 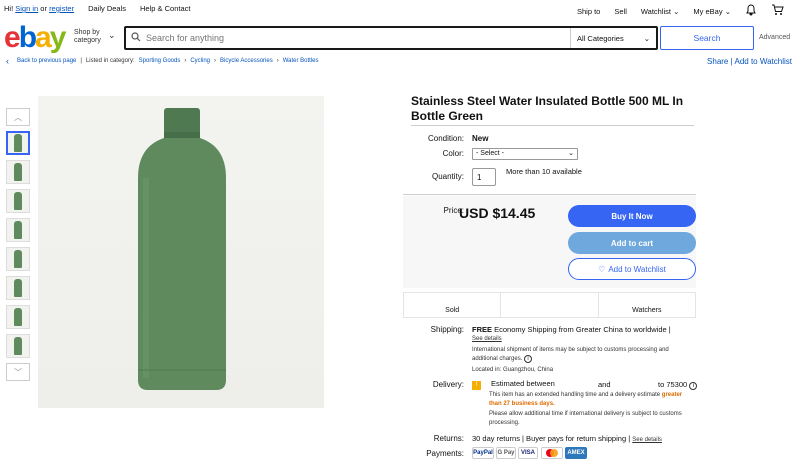 I want to click on mastercard-icon, so click(x=552, y=453).